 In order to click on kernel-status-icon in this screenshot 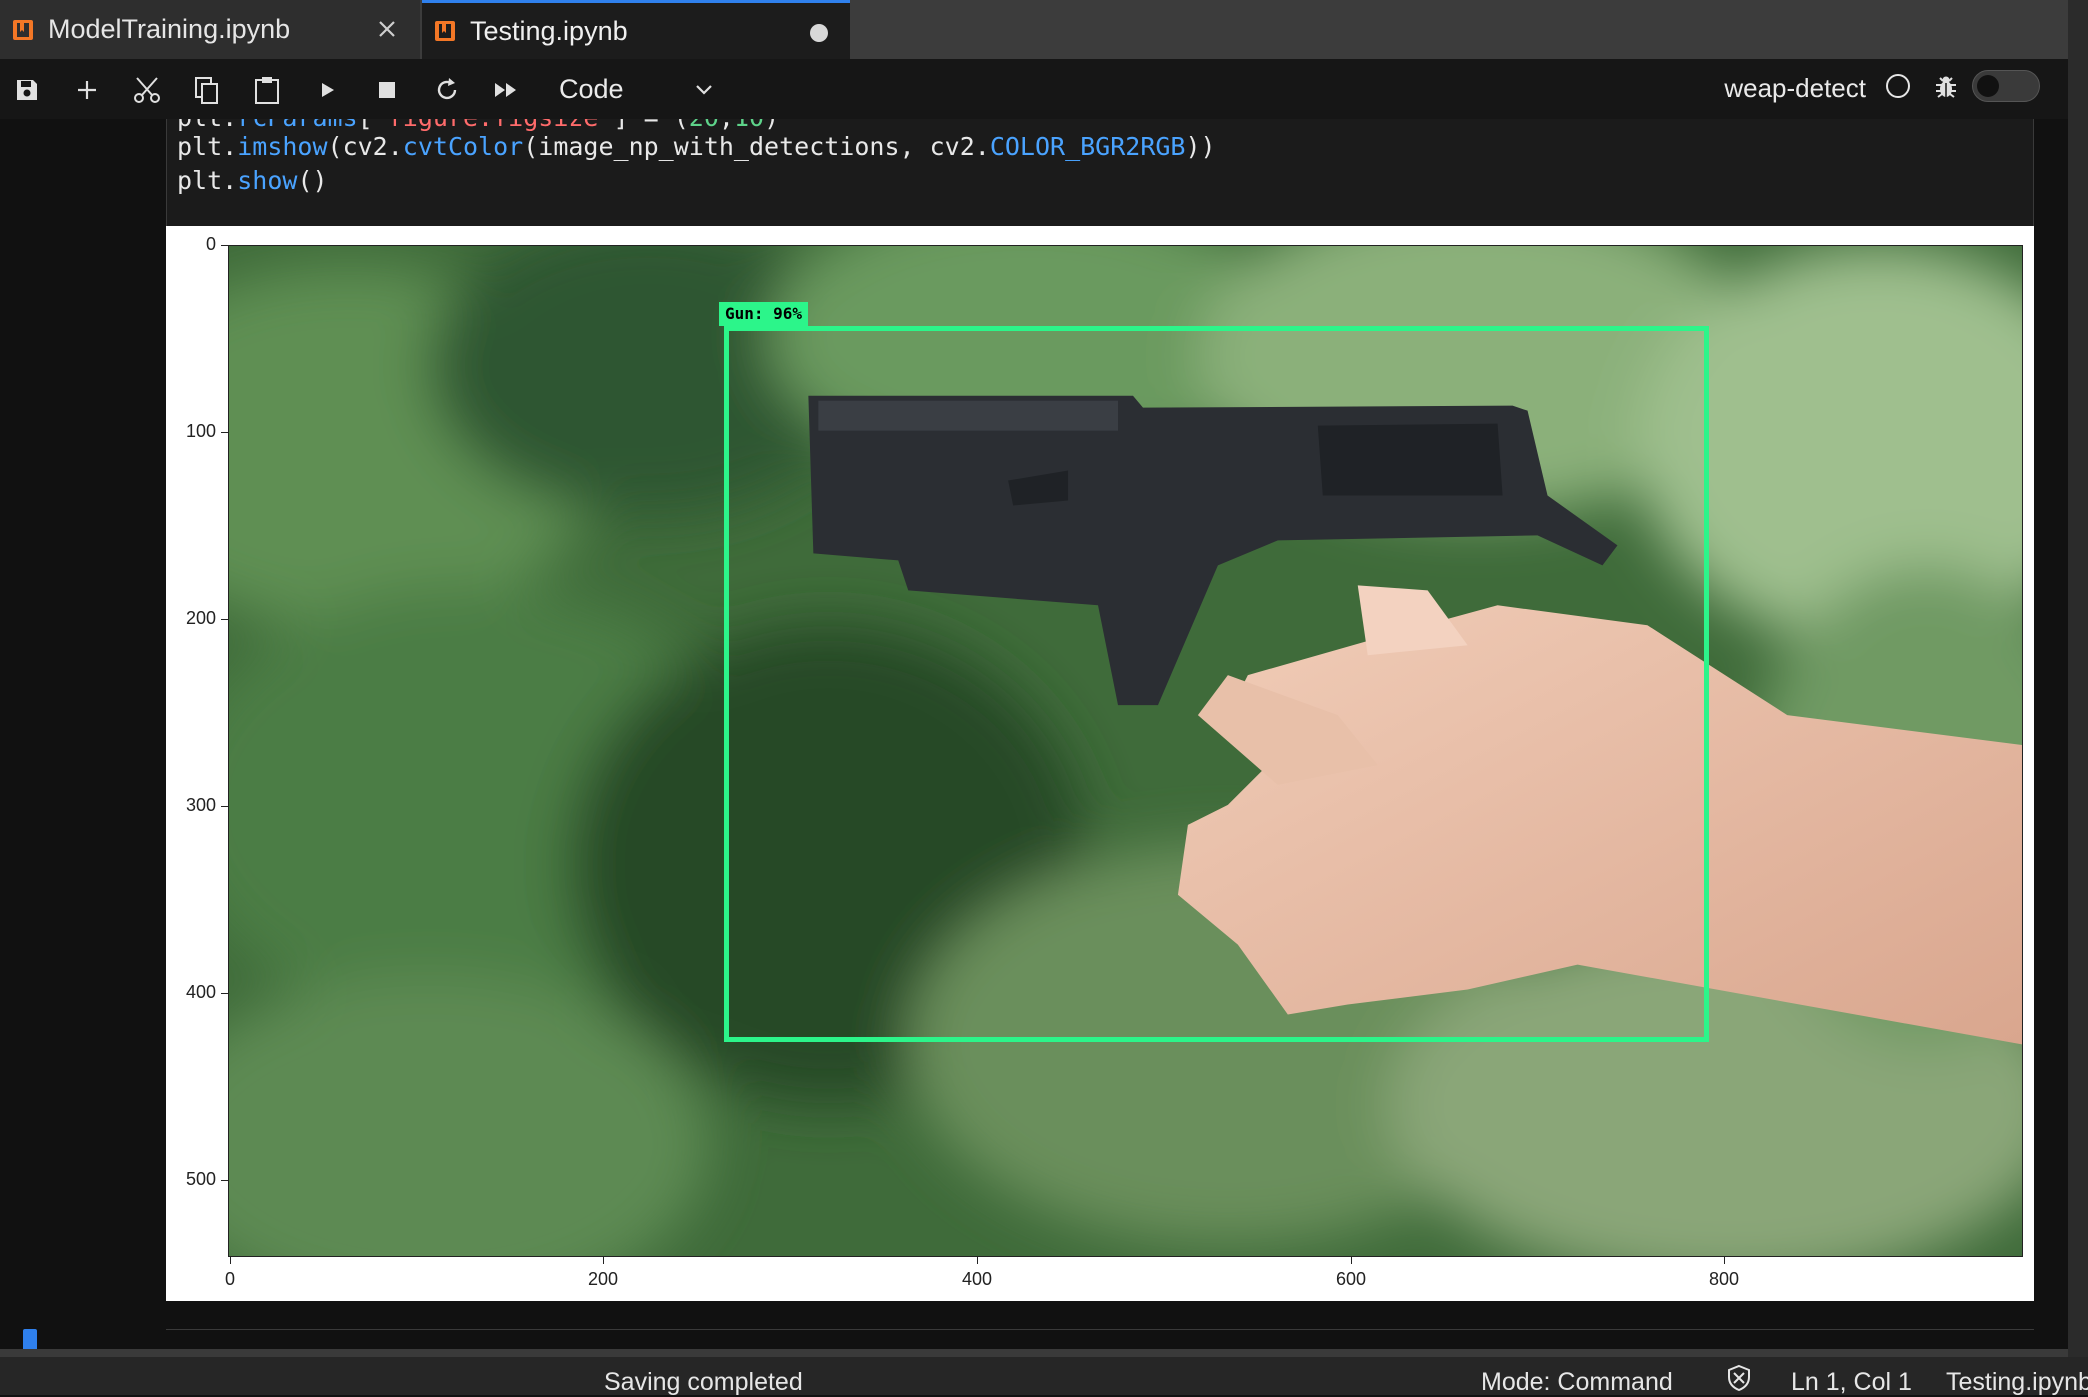, I will do `click(1898, 86)`.